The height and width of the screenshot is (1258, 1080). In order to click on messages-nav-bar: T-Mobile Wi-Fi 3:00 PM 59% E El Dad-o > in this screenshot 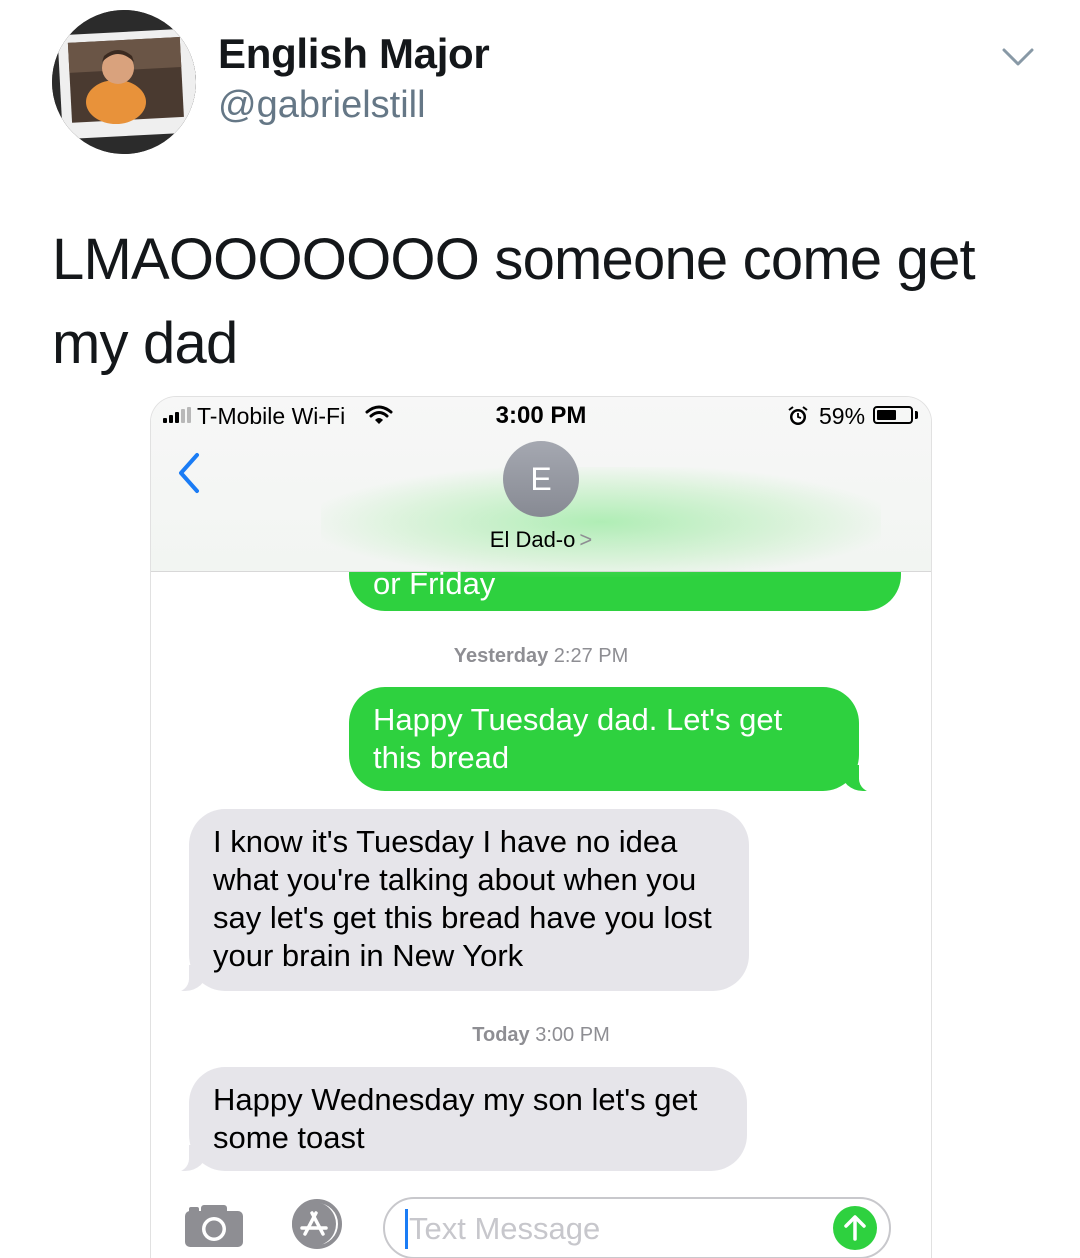, I will do `click(541, 487)`.